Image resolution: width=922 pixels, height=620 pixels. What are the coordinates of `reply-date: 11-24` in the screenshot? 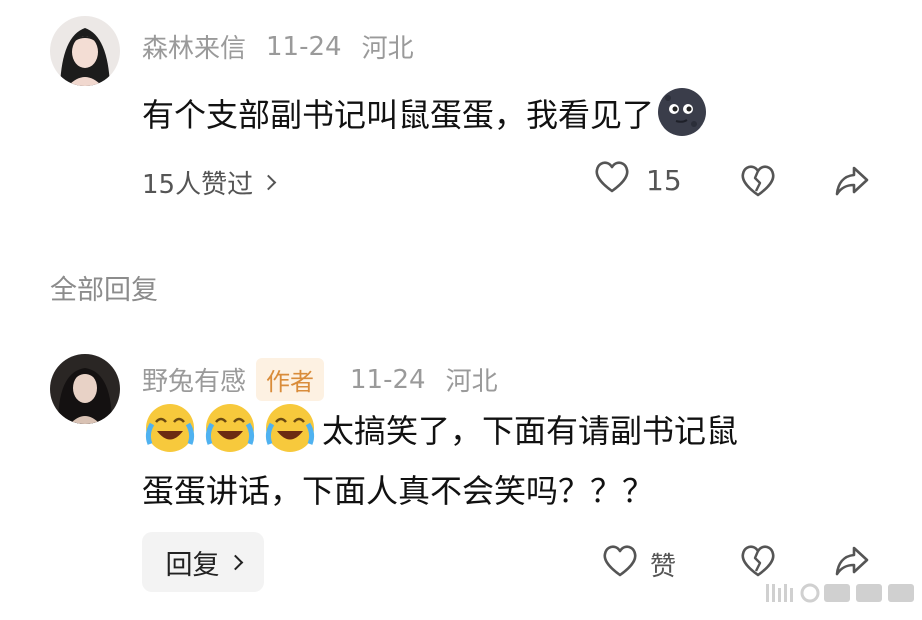 It's located at (388, 379).